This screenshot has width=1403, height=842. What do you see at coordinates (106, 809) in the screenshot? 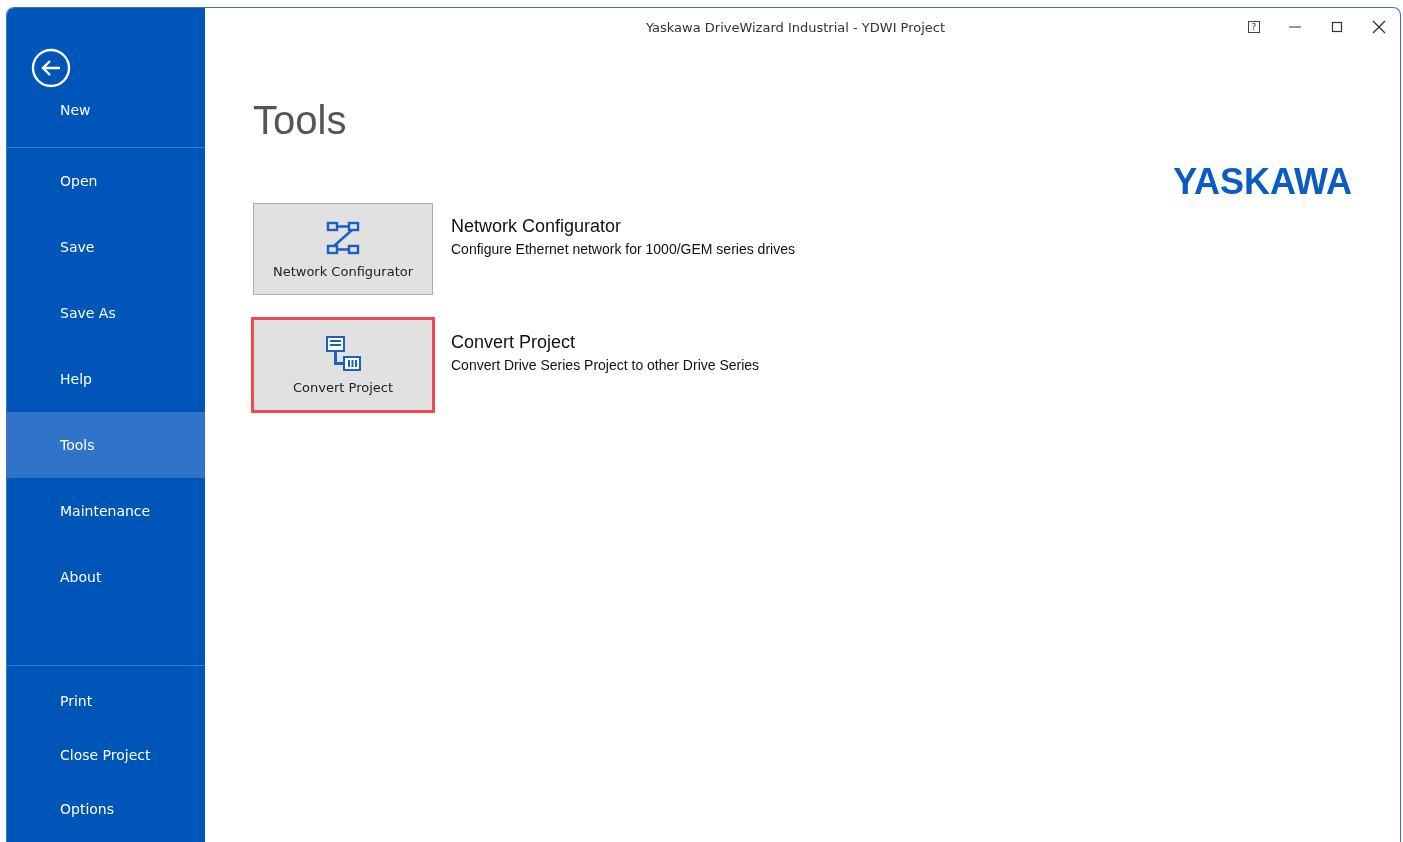
I see `sidebar-item: Options` at bounding box center [106, 809].